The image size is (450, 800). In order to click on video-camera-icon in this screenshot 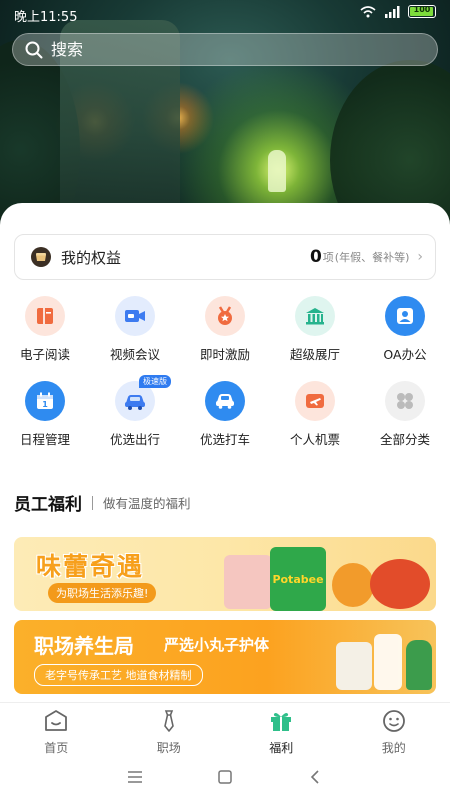, I will do `click(135, 316)`.